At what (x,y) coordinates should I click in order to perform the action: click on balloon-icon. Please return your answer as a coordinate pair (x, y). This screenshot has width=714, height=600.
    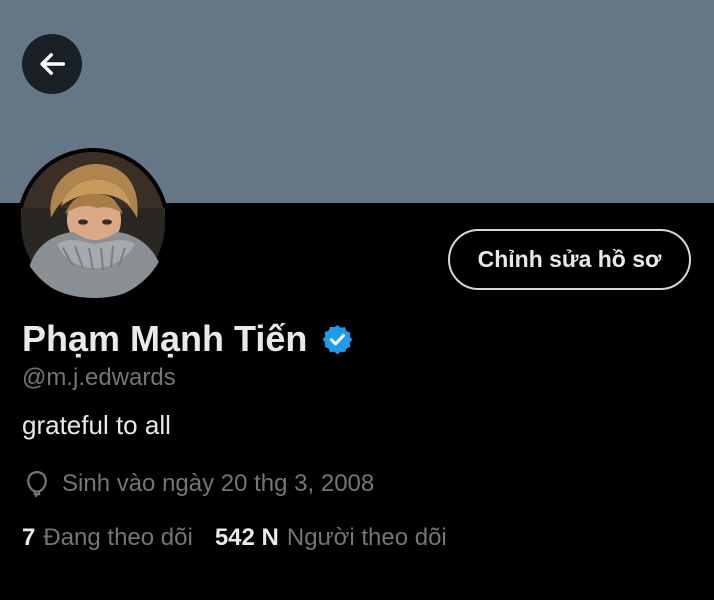
    Looking at the image, I should click on (37, 483).